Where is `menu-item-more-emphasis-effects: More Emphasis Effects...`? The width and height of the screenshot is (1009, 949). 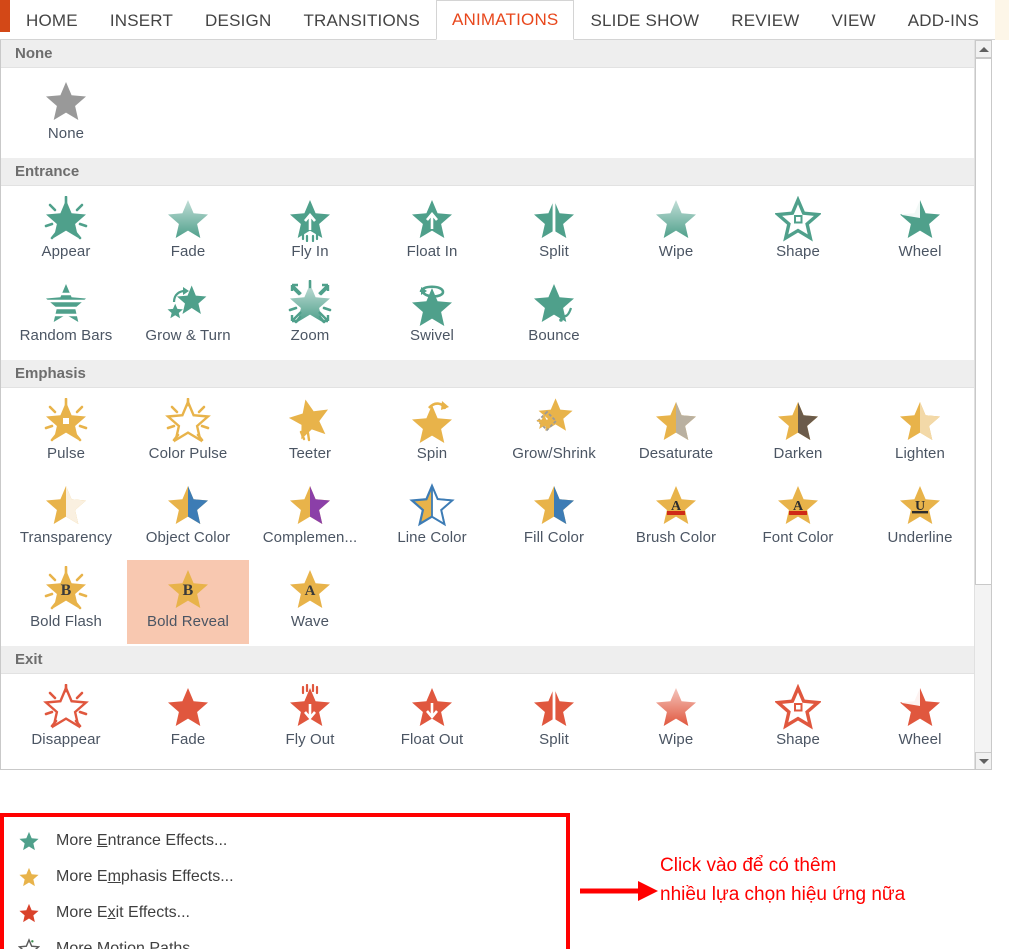 menu-item-more-emphasis-effects: More Emphasis Effects... is located at coordinates (285, 877).